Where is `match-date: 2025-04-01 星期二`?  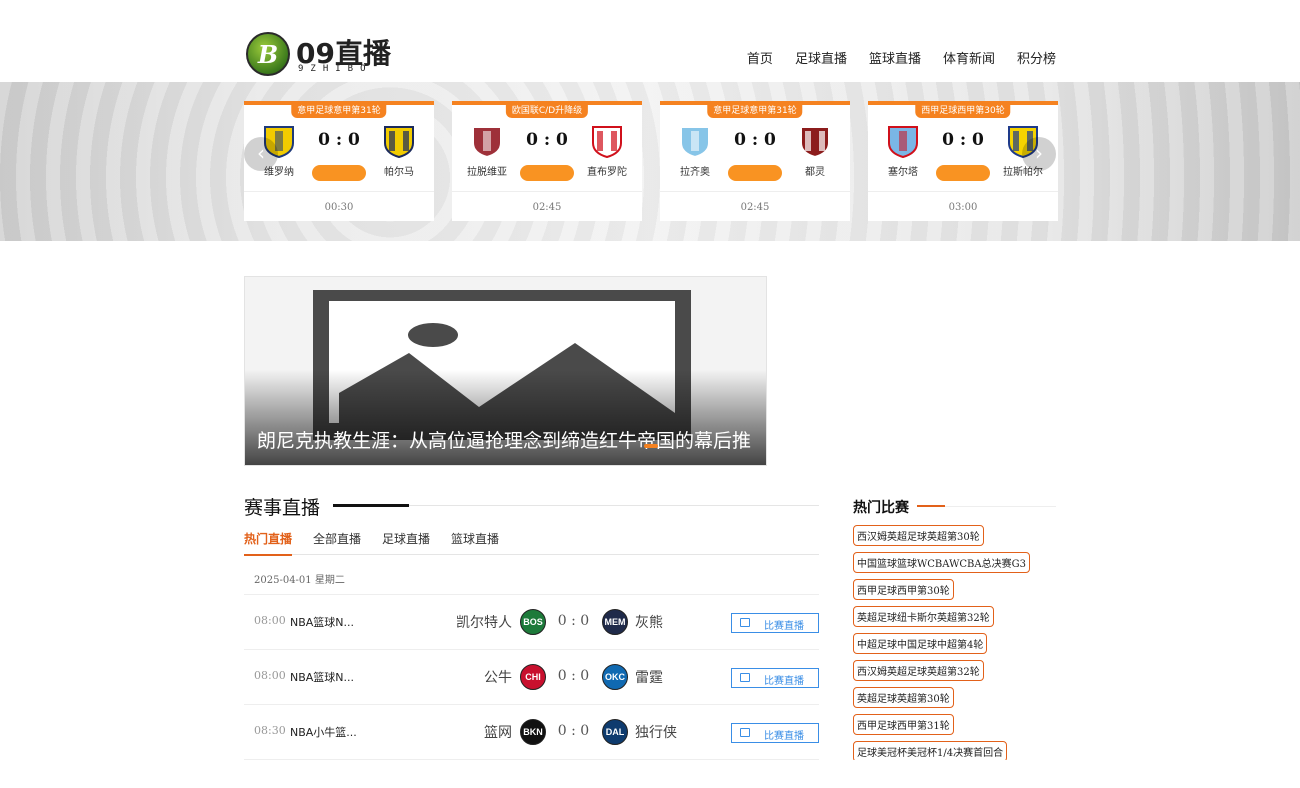
match-date: 2025-04-01 星期二 is located at coordinates (299, 580).